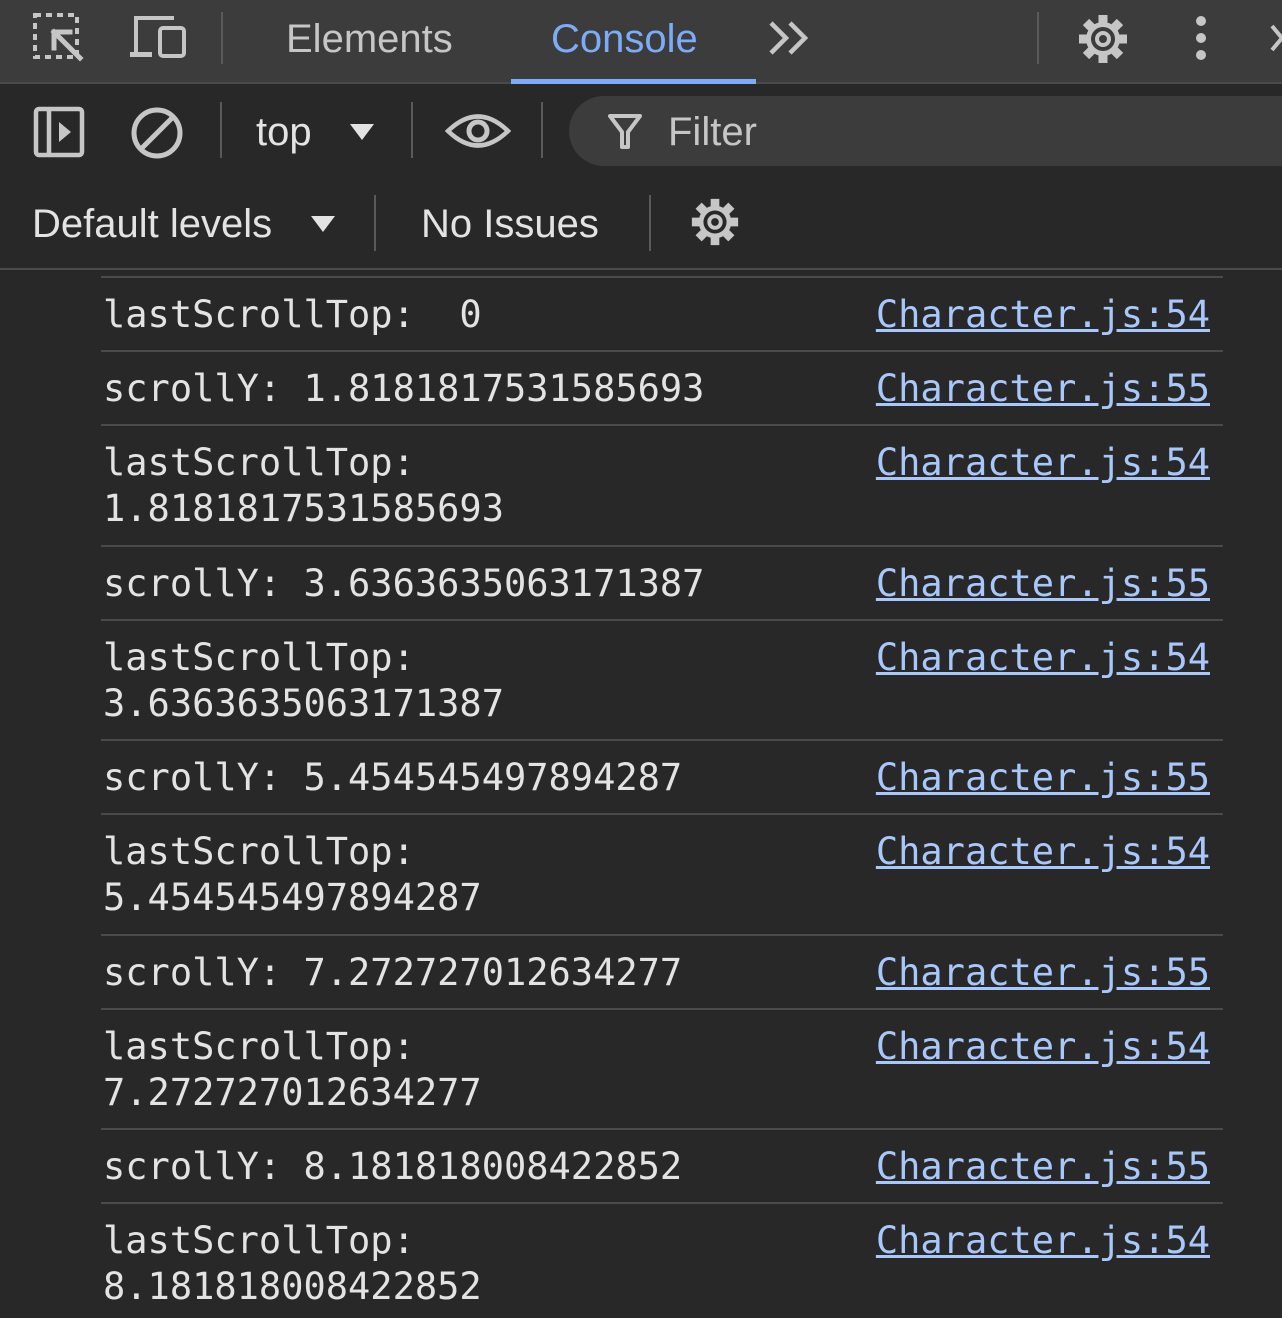 The height and width of the screenshot is (1318, 1282). I want to click on filter-input: Filter, so click(925, 131).